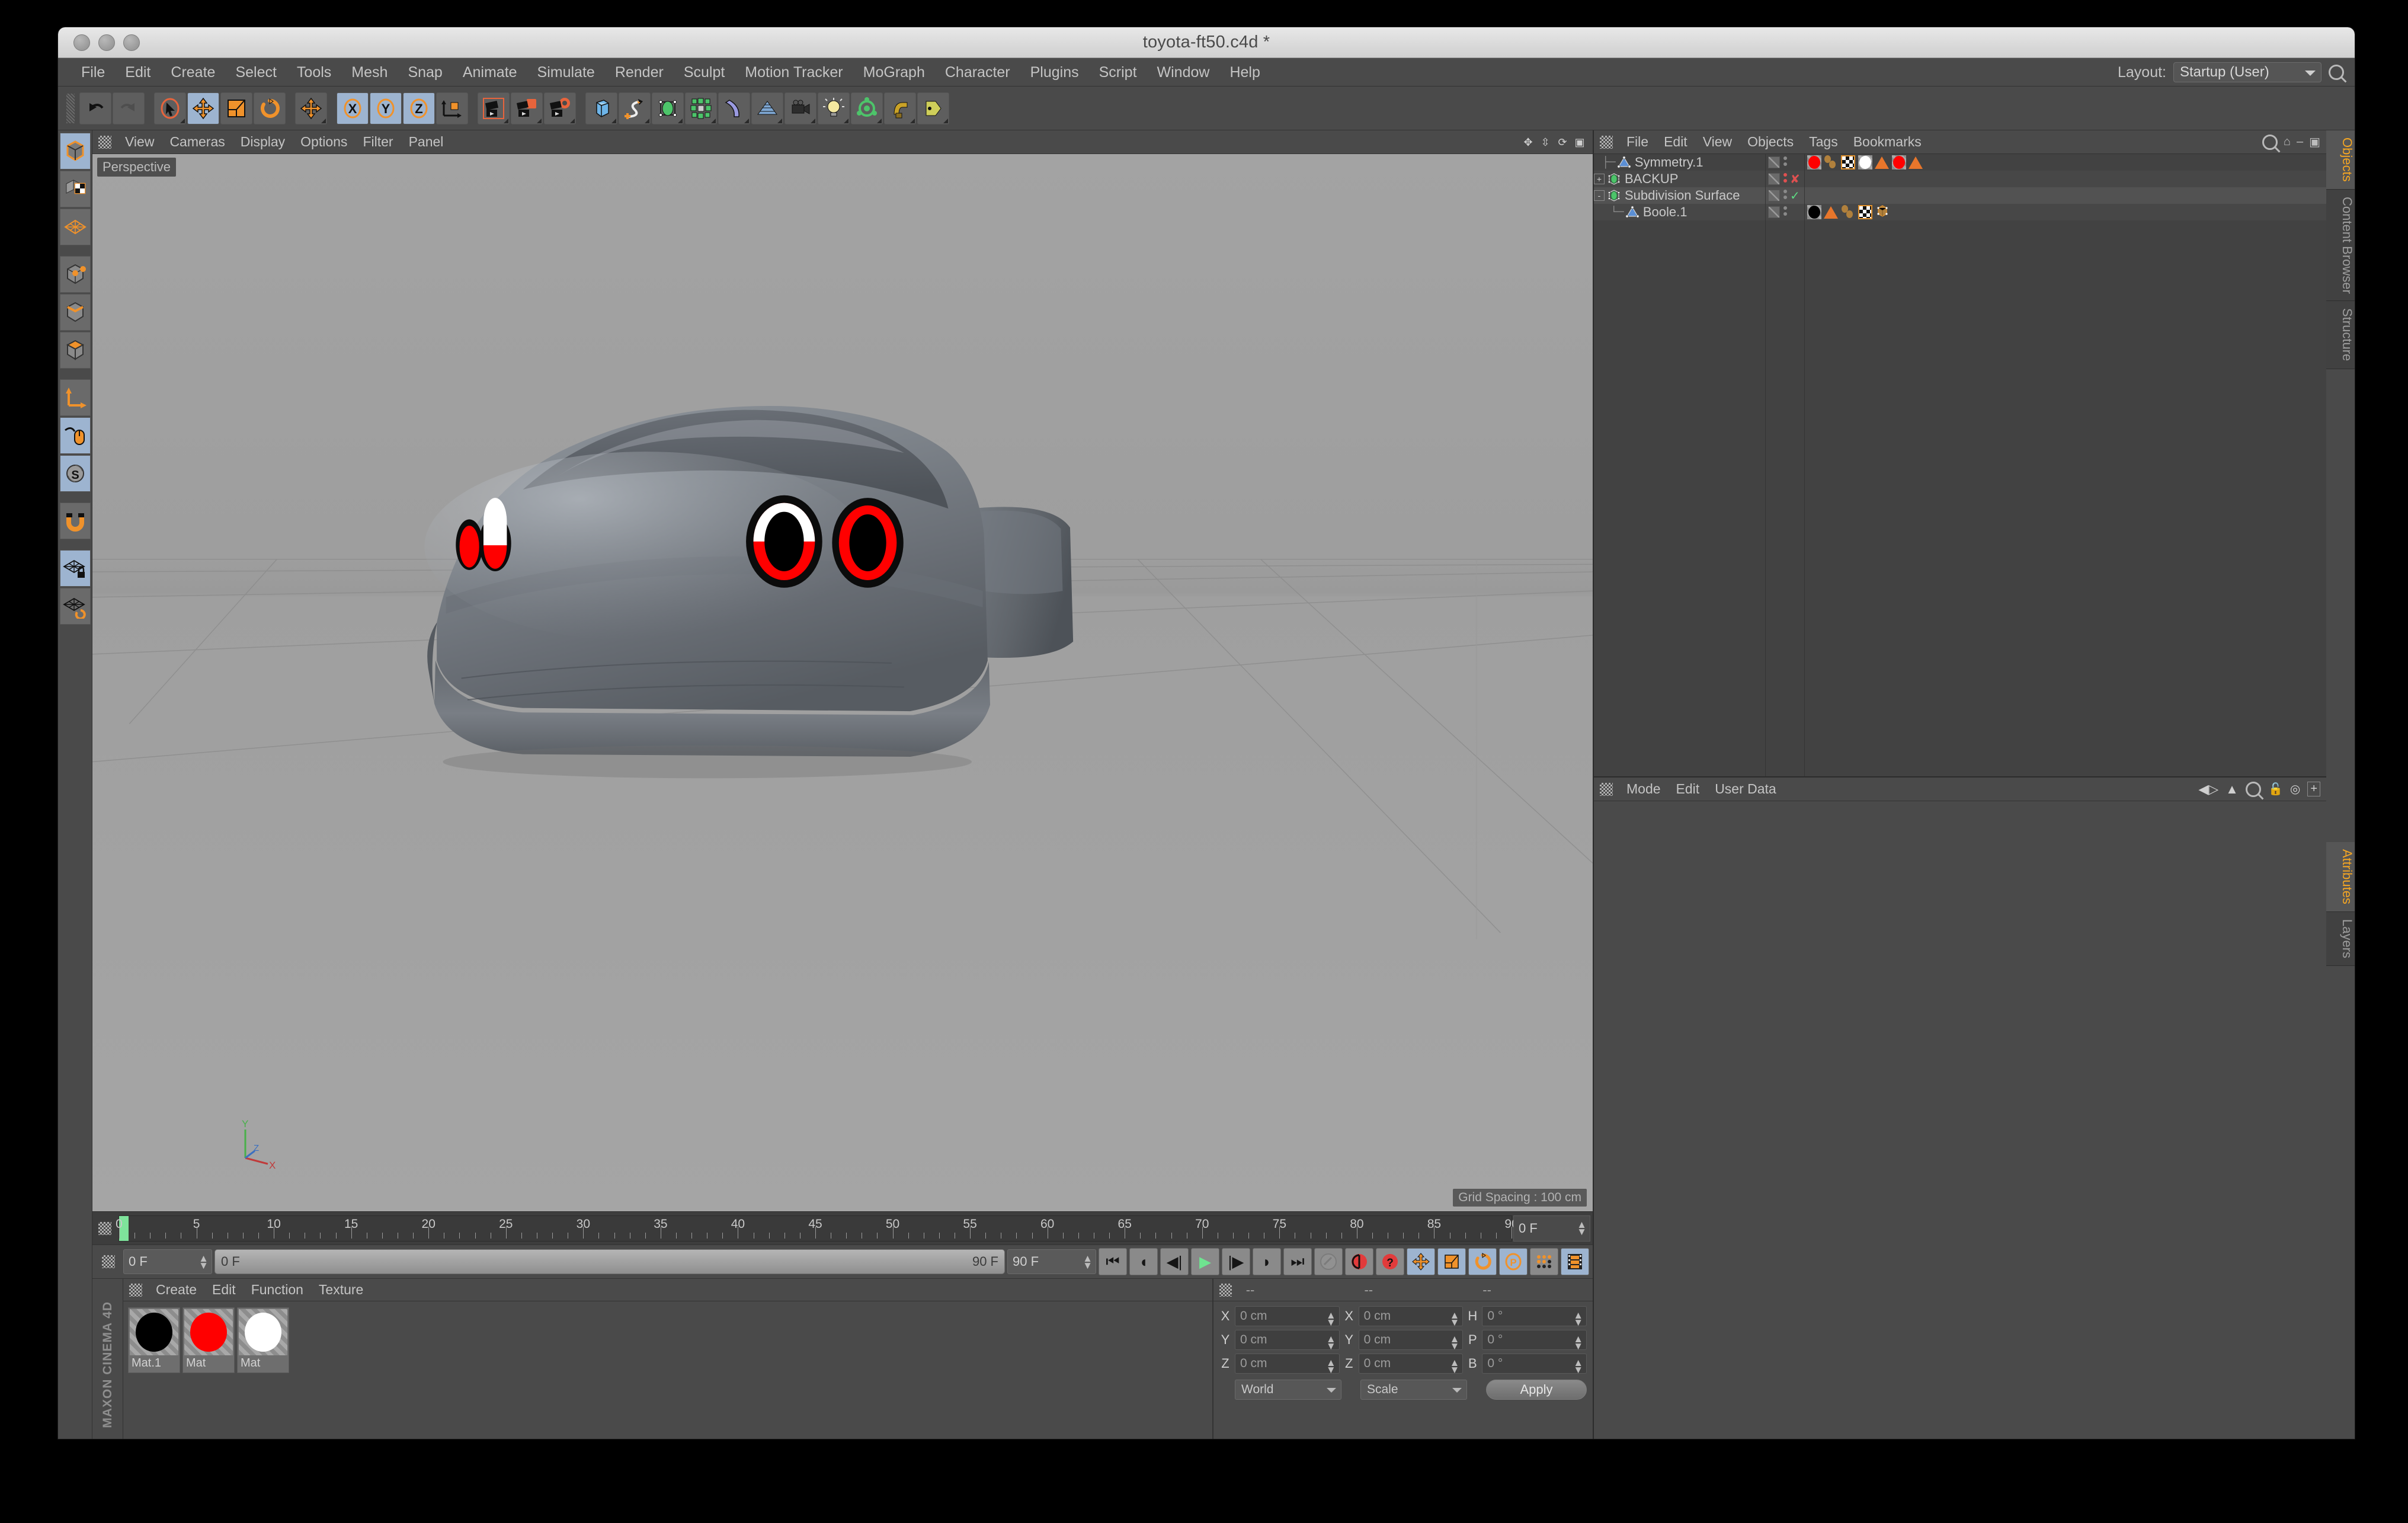  I want to click on model-mode, so click(75, 151).